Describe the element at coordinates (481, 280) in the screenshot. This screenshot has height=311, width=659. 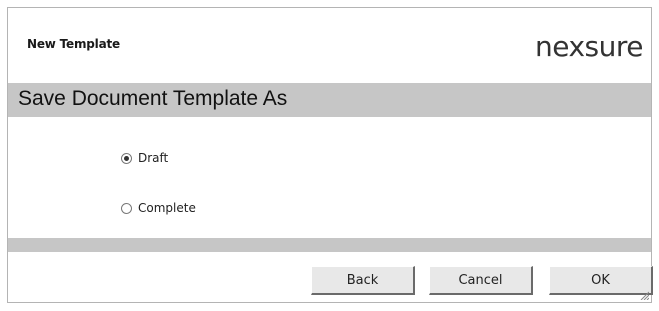
I see `cancel-button: Cancel` at that location.